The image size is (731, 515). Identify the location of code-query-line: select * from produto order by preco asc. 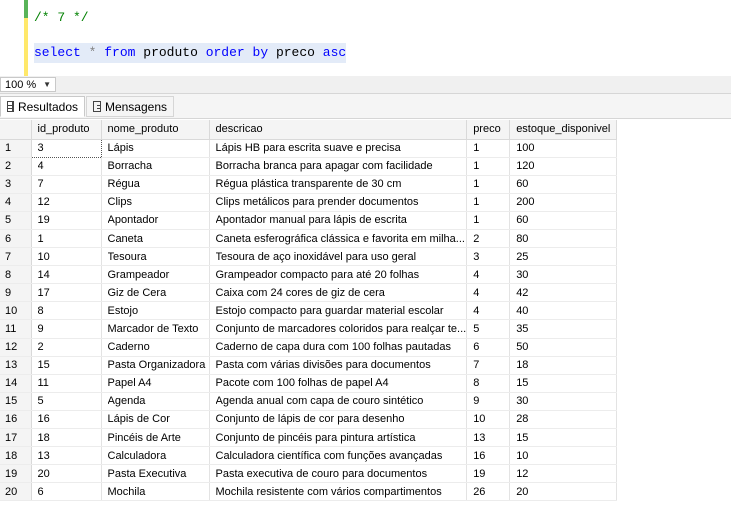
(190, 53).